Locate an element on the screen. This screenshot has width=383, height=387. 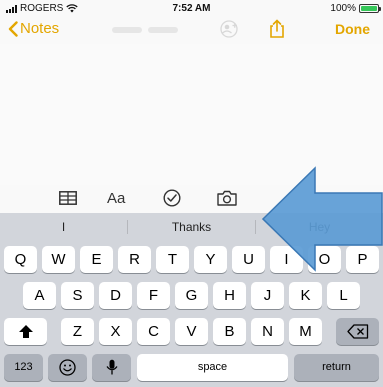
battery-percent: 100% is located at coordinates (343, 8).